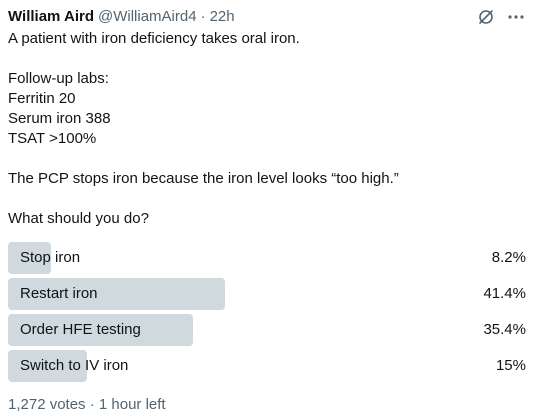 The image size is (539, 415). What do you see at coordinates (270, 366) in the screenshot?
I see `poll-option-switch-to-iv-iron: Switch to IV iron 15%` at bounding box center [270, 366].